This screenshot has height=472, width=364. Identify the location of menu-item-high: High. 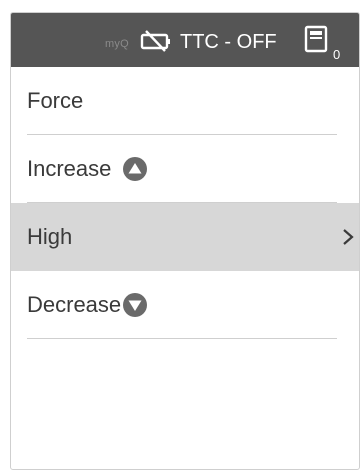
(185, 237).